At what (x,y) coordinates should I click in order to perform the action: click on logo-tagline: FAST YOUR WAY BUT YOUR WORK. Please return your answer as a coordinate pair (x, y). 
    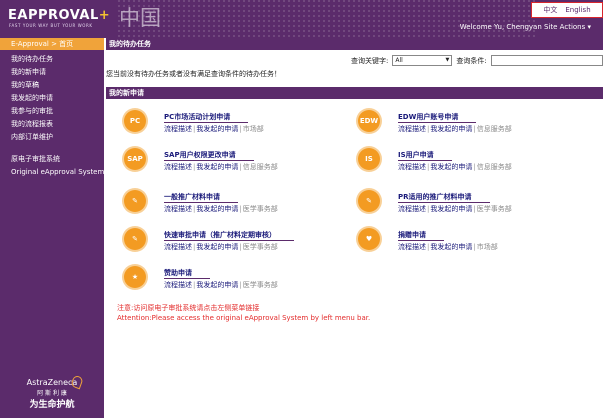
    Looking at the image, I should click on (51, 25).